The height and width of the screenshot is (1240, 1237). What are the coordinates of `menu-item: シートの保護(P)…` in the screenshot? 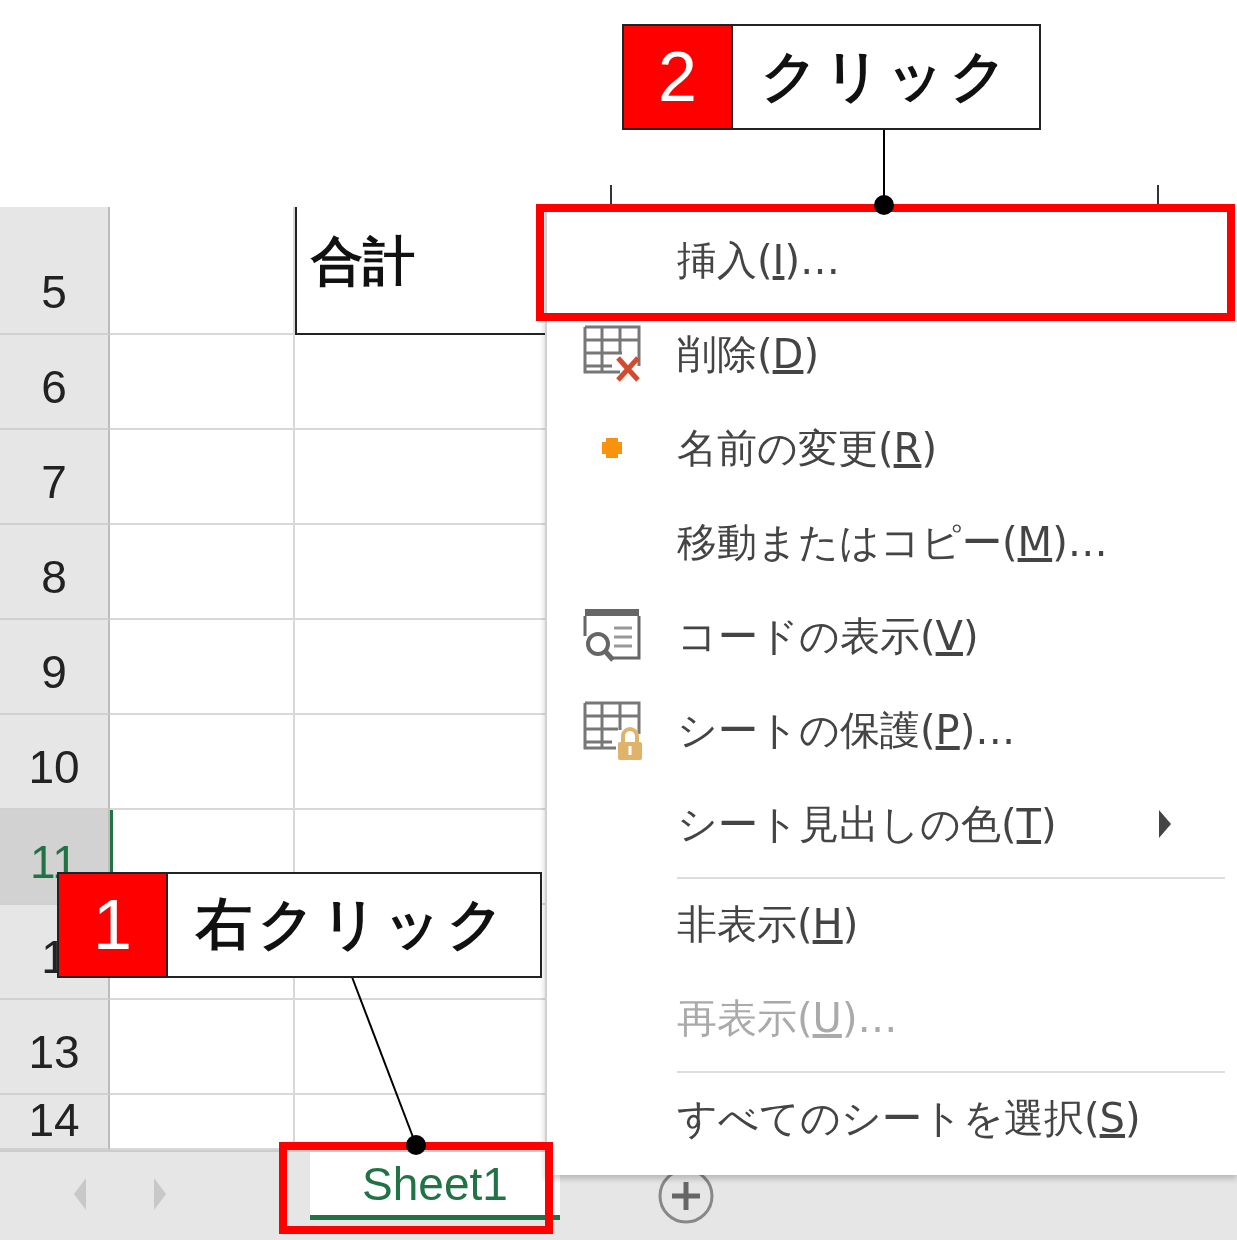 It's located at (886, 730).